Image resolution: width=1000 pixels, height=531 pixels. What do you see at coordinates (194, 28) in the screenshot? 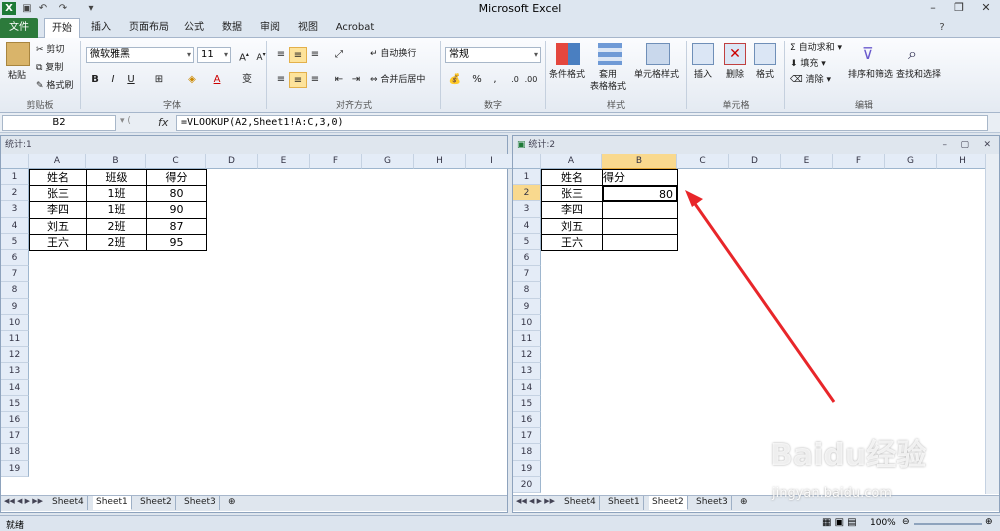
I see `tab-formulas: 公式` at bounding box center [194, 28].